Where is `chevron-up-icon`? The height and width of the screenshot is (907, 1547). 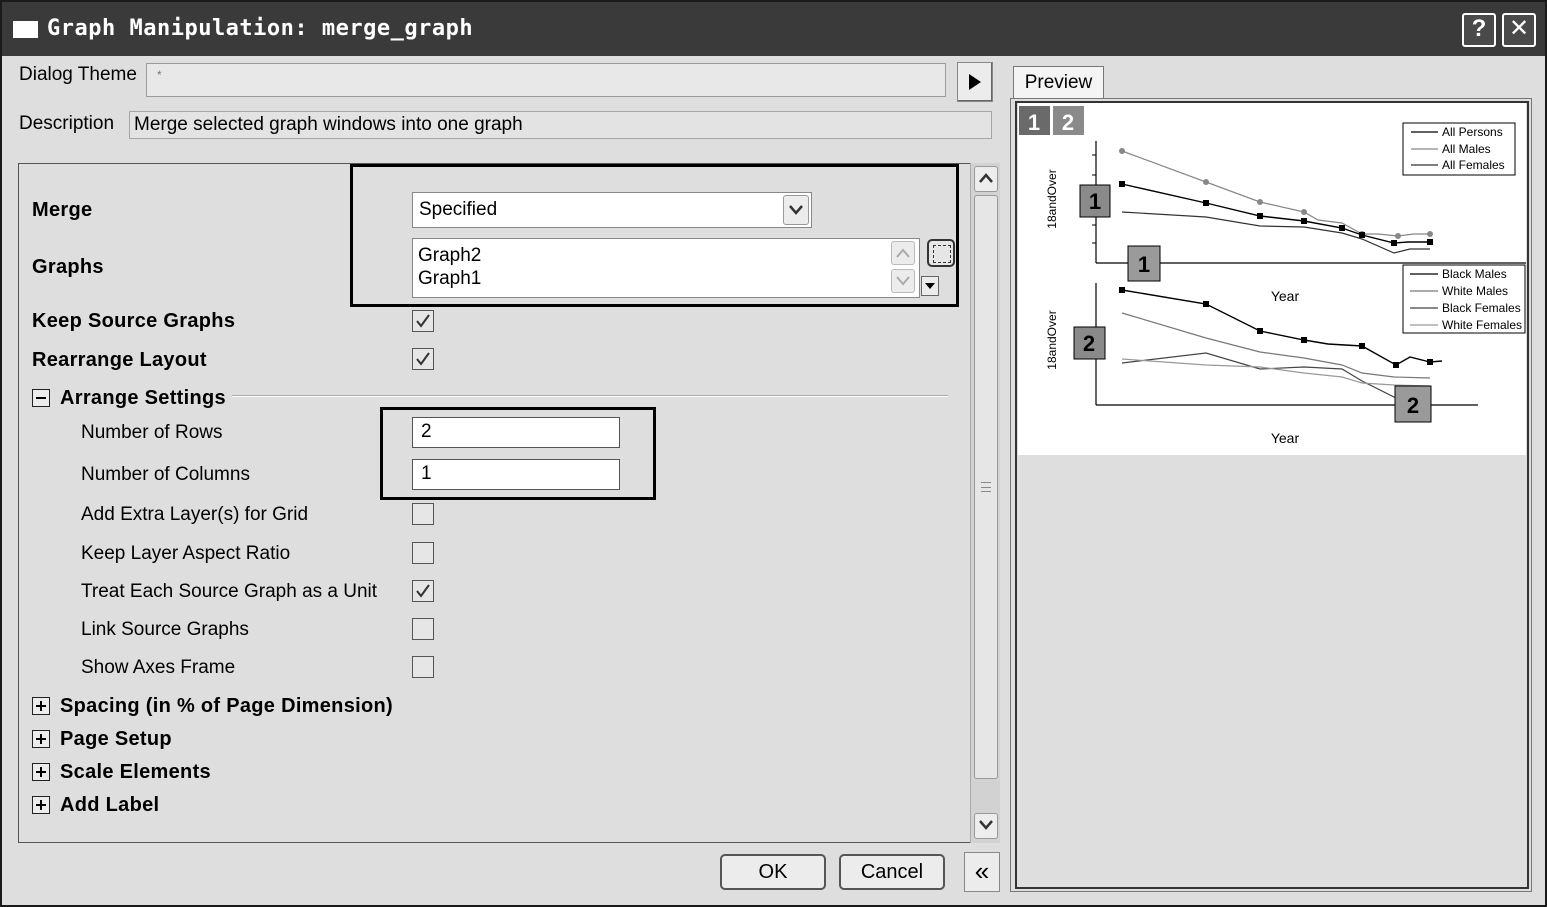 chevron-up-icon is located at coordinates (986, 178).